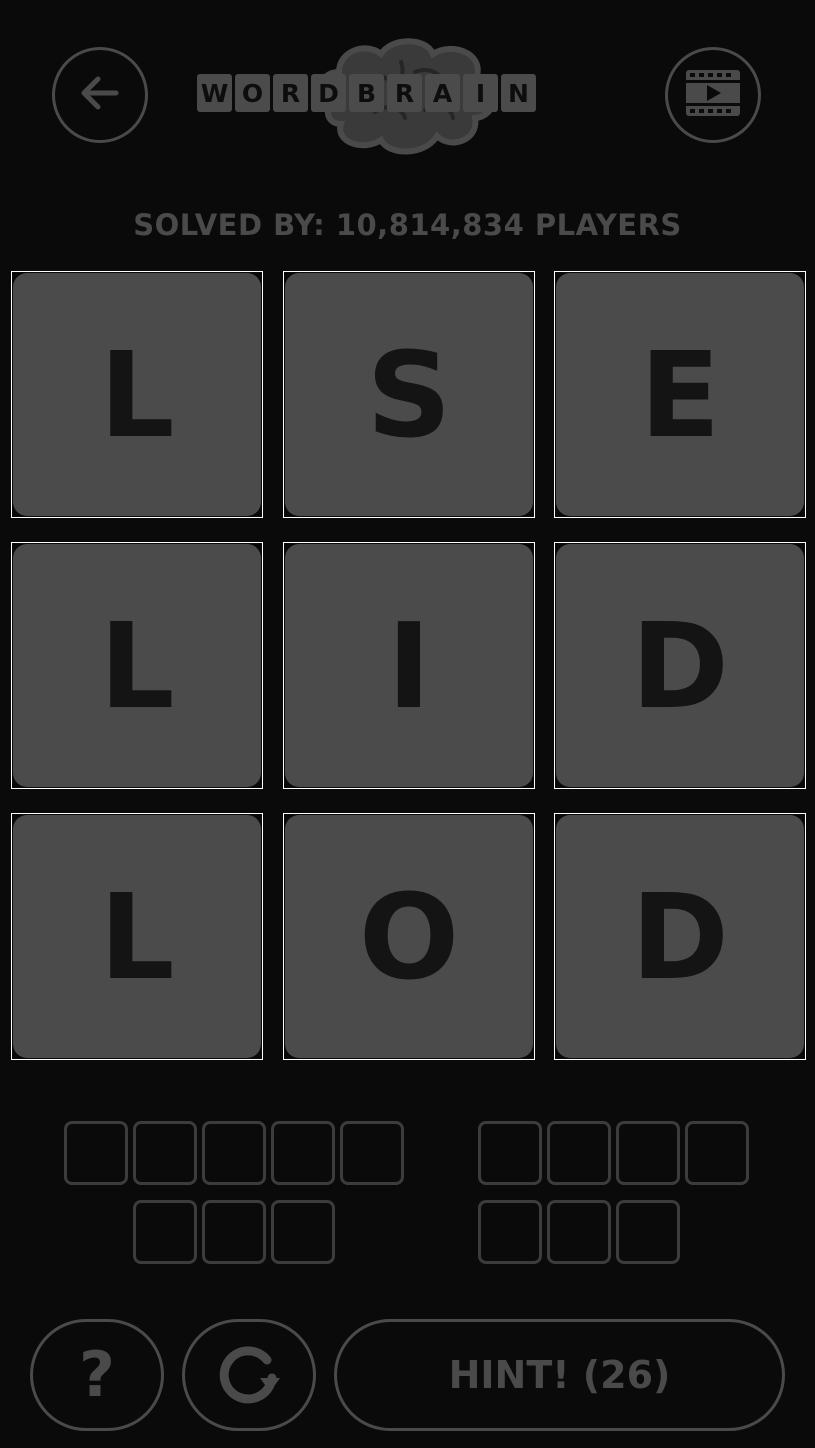 The width and height of the screenshot is (815, 1448). Describe the element at coordinates (480, 93) in the screenshot. I see `logo-letter: I` at that location.